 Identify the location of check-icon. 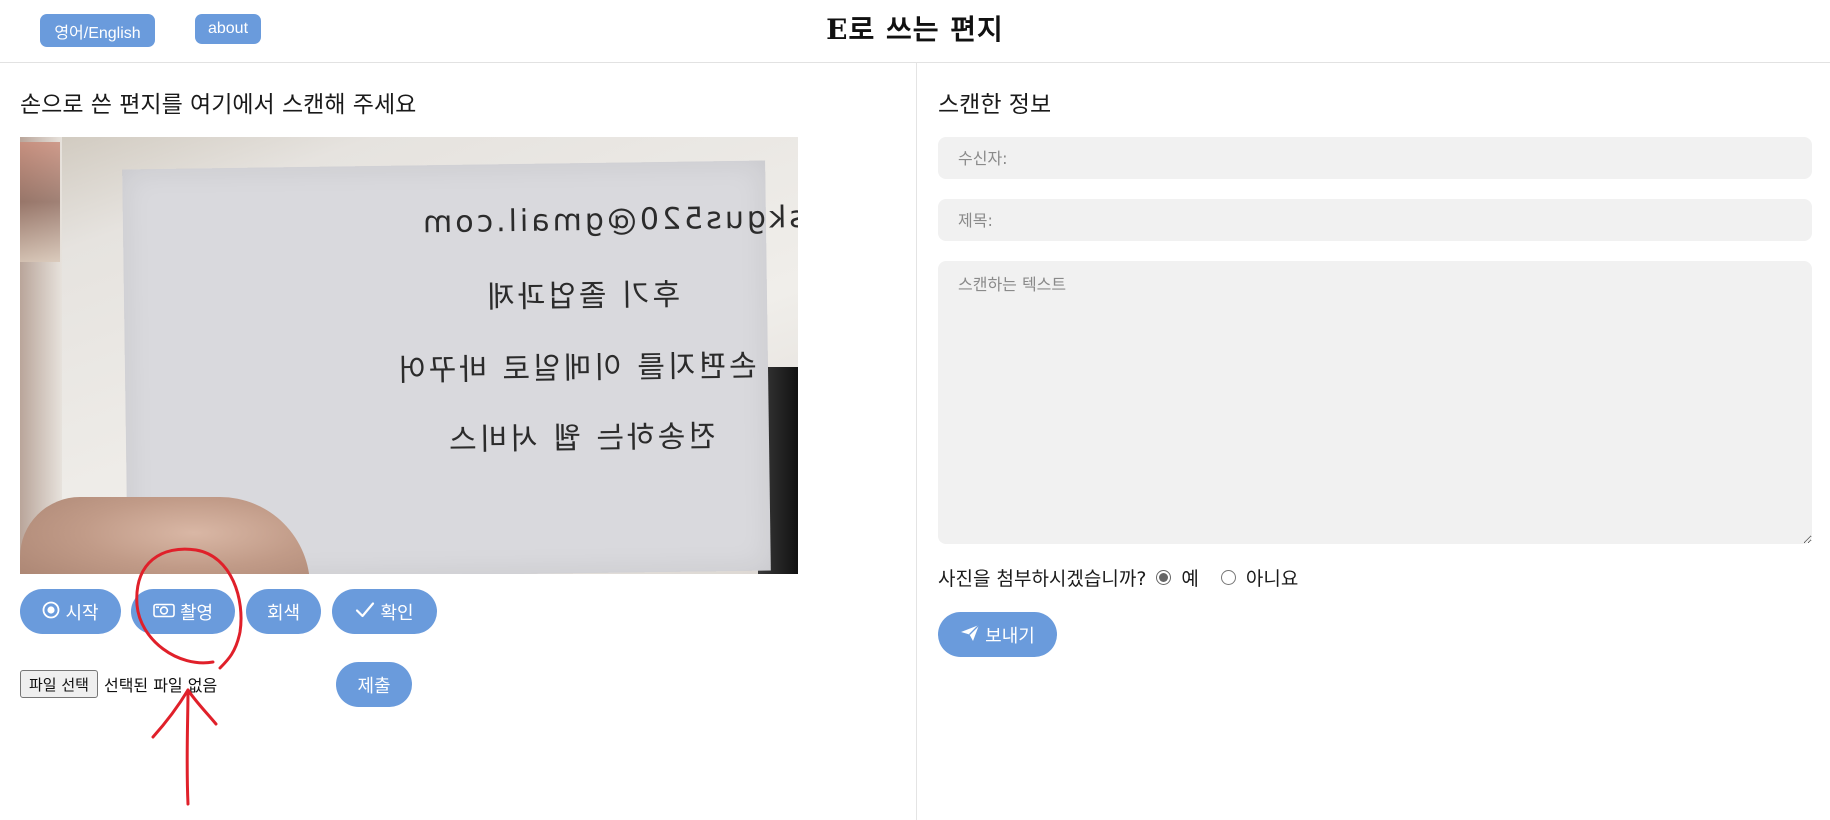
(365, 612).